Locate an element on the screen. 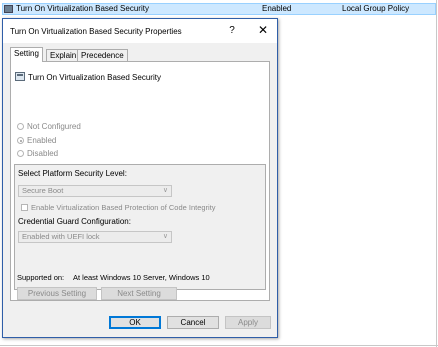  tab-precedence: Precedence is located at coordinates (102, 55).